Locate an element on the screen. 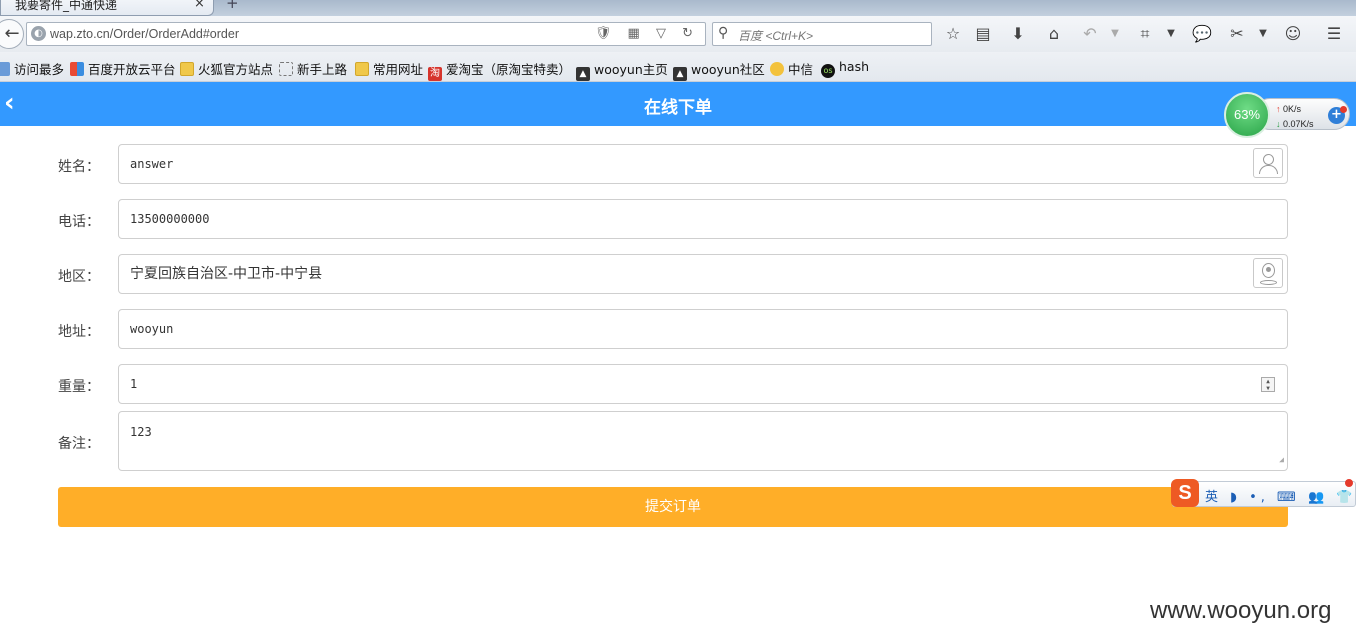  address-label: 地址： is located at coordinates (79, 332).